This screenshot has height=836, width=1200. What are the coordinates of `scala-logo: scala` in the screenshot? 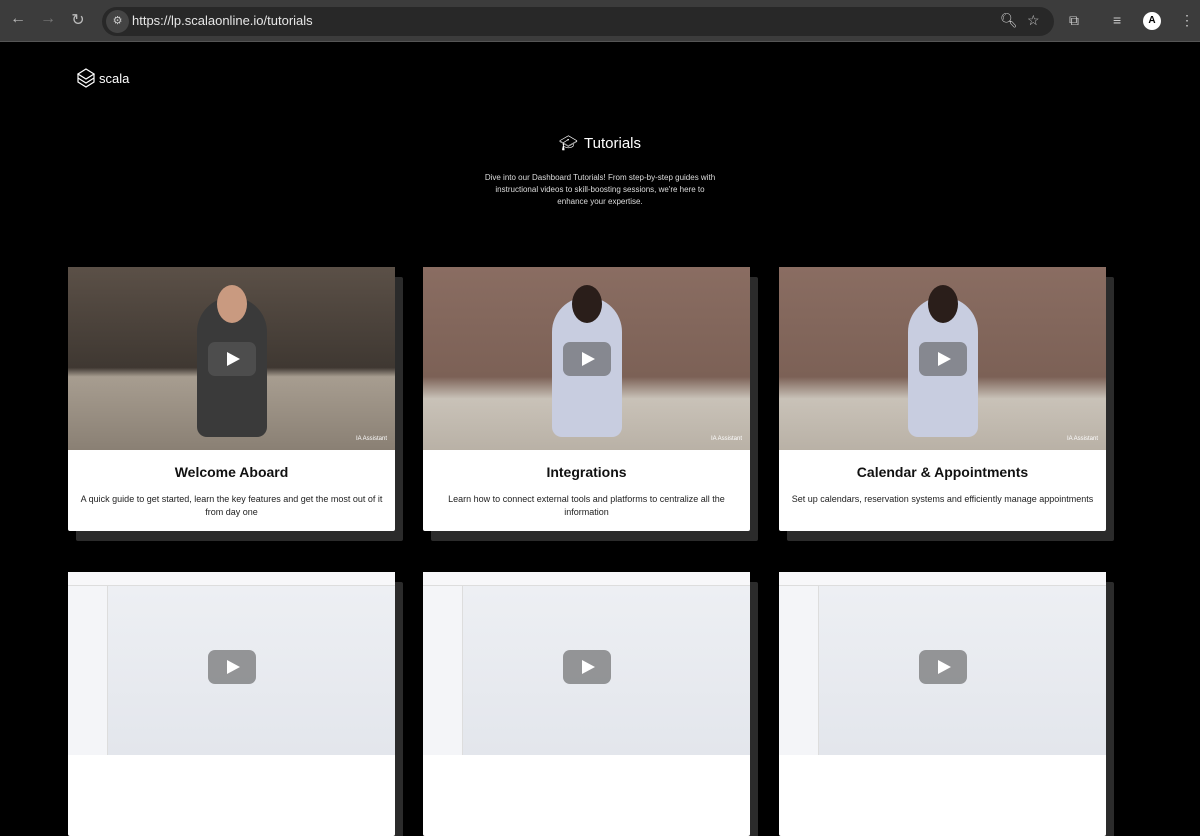 It's located at (102, 78).